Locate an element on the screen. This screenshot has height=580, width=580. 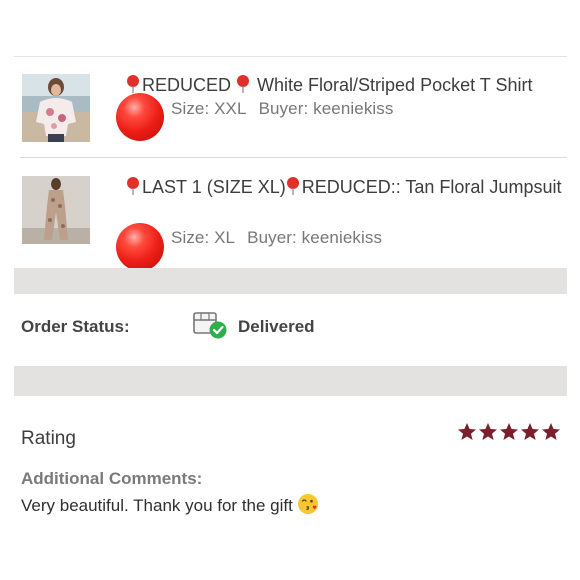
package-delivered-icon is located at coordinates (210, 325).